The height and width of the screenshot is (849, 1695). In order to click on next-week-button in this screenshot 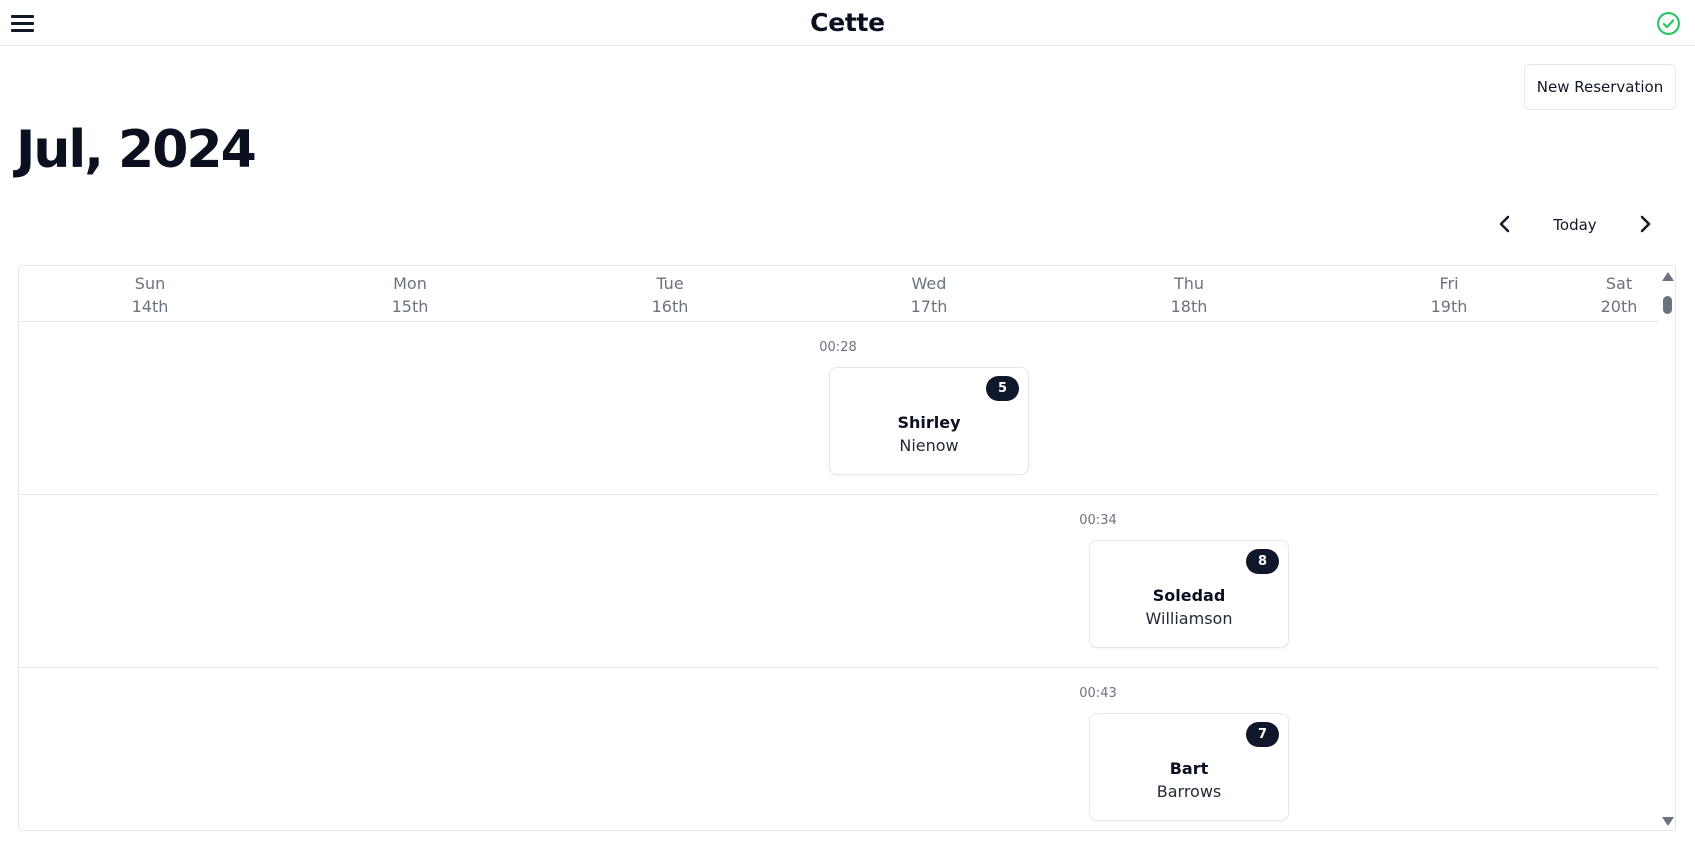, I will do `click(1645, 224)`.